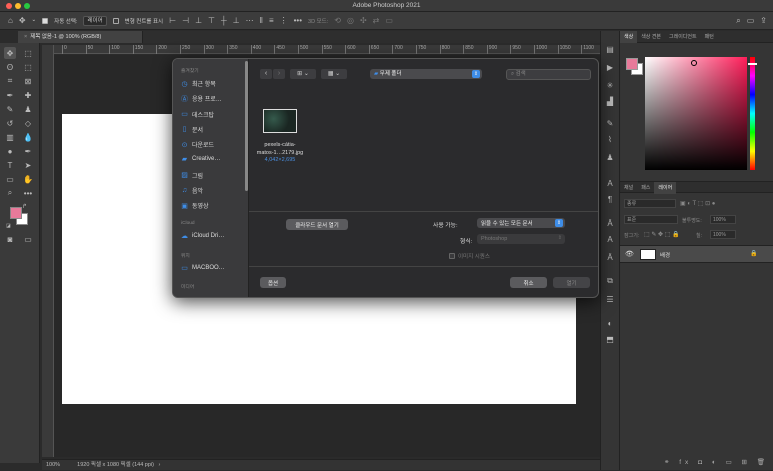 This screenshot has height=471, width=773. Describe the element at coordinates (610, 257) in the screenshot. I see `paragraph-styles-icon: Ä` at that location.